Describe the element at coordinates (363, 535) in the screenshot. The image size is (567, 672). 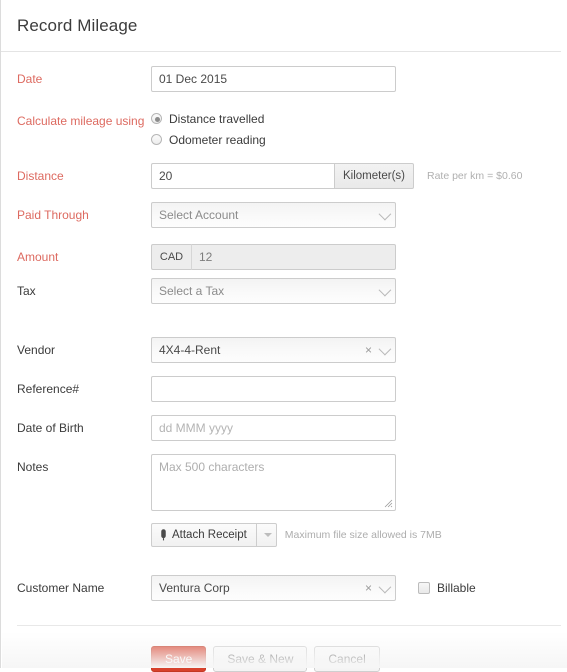
I see `attachment-size-hint: Maximum file size allowed is 7MB` at that location.